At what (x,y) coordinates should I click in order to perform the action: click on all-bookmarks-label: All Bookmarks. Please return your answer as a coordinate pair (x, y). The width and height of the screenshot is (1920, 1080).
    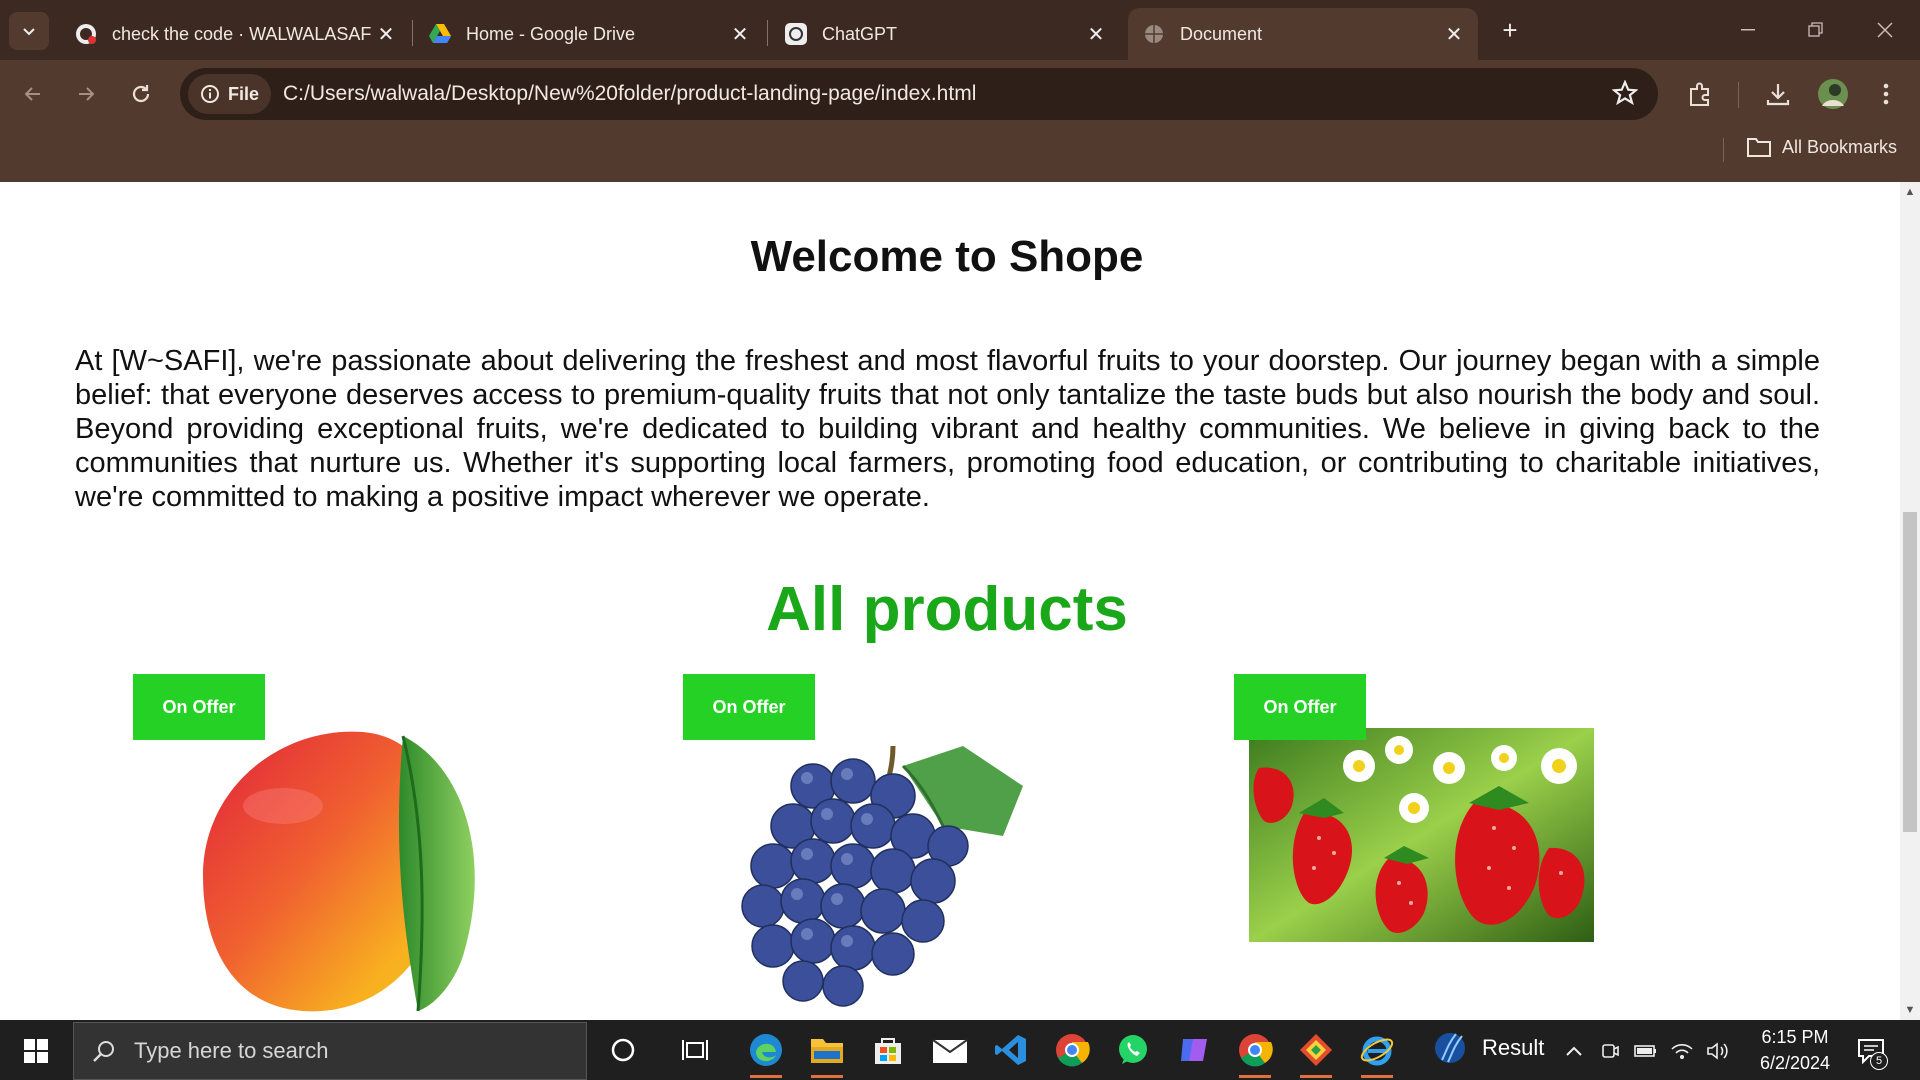
    Looking at the image, I should click on (1840, 146).